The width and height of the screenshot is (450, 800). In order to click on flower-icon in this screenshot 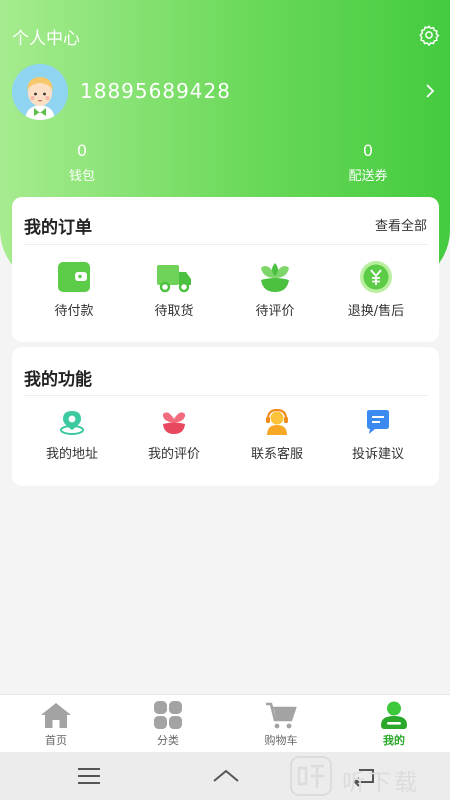, I will do `click(275, 277)`.